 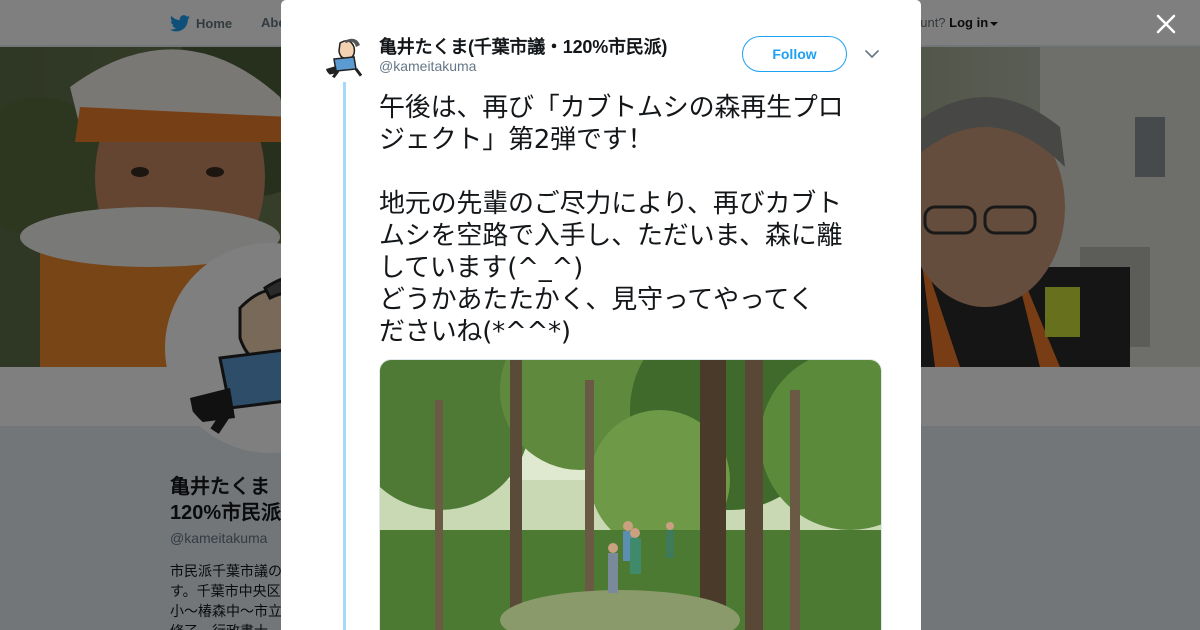 I want to click on tweet-author-handle: @kameitakuma, so click(x=427, y=66).